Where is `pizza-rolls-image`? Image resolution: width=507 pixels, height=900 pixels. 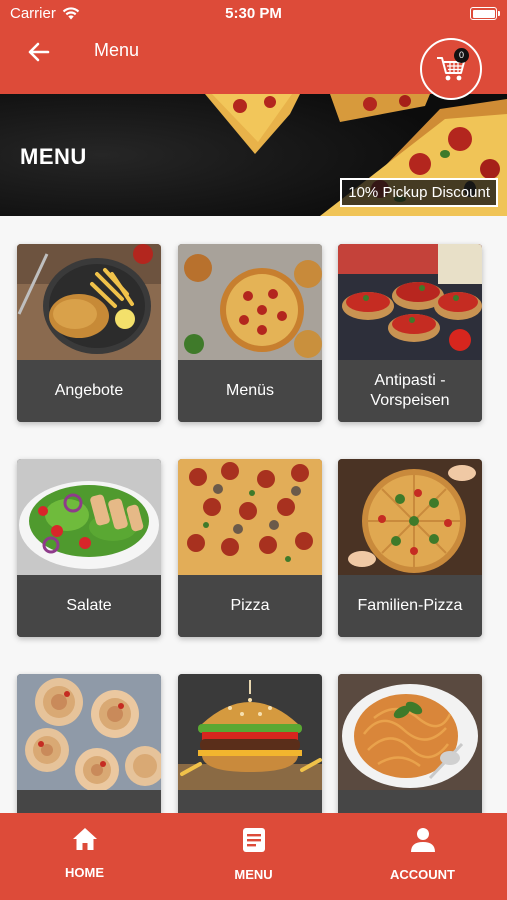 pizza-rolls-image is located at coordinates (89, 732).